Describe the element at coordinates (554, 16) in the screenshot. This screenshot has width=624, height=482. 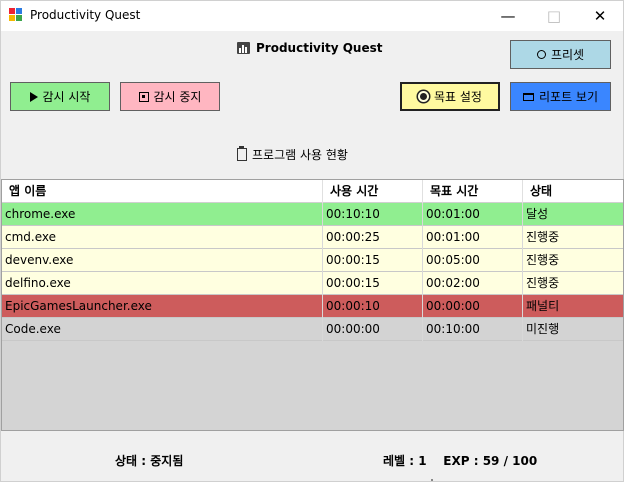
I see `maximize-icon: □` at that location.